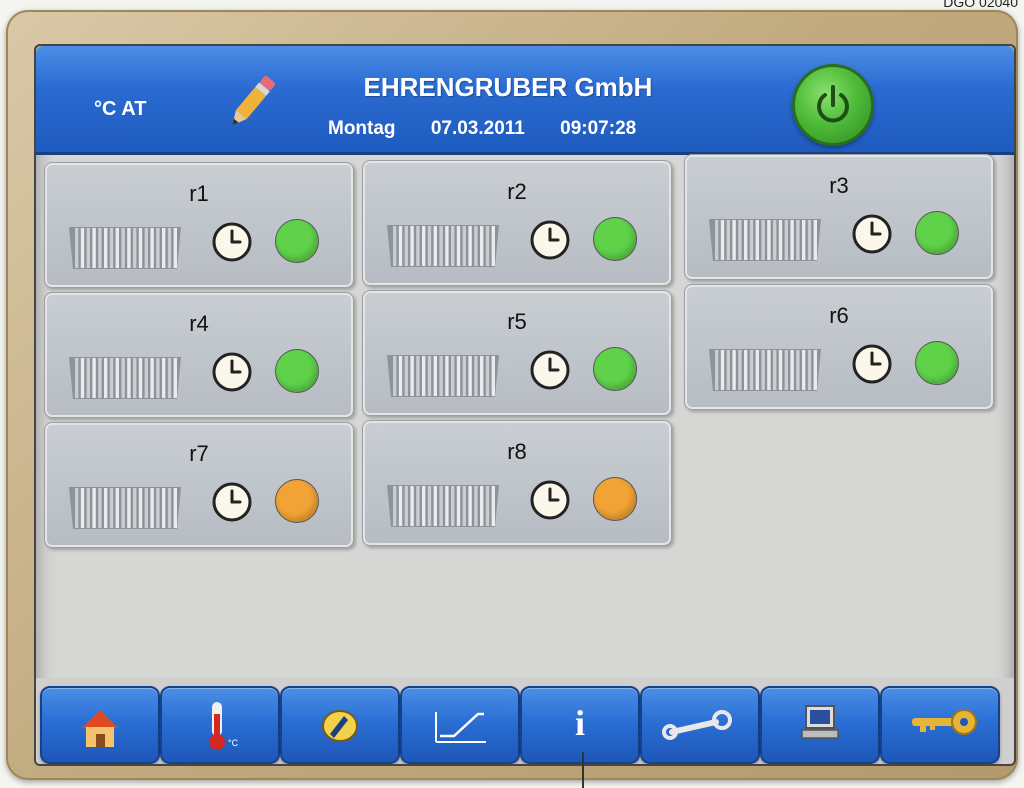  Describe the element at coordinates (944, 722) in the screenshot. I see `key-icon` at that location.